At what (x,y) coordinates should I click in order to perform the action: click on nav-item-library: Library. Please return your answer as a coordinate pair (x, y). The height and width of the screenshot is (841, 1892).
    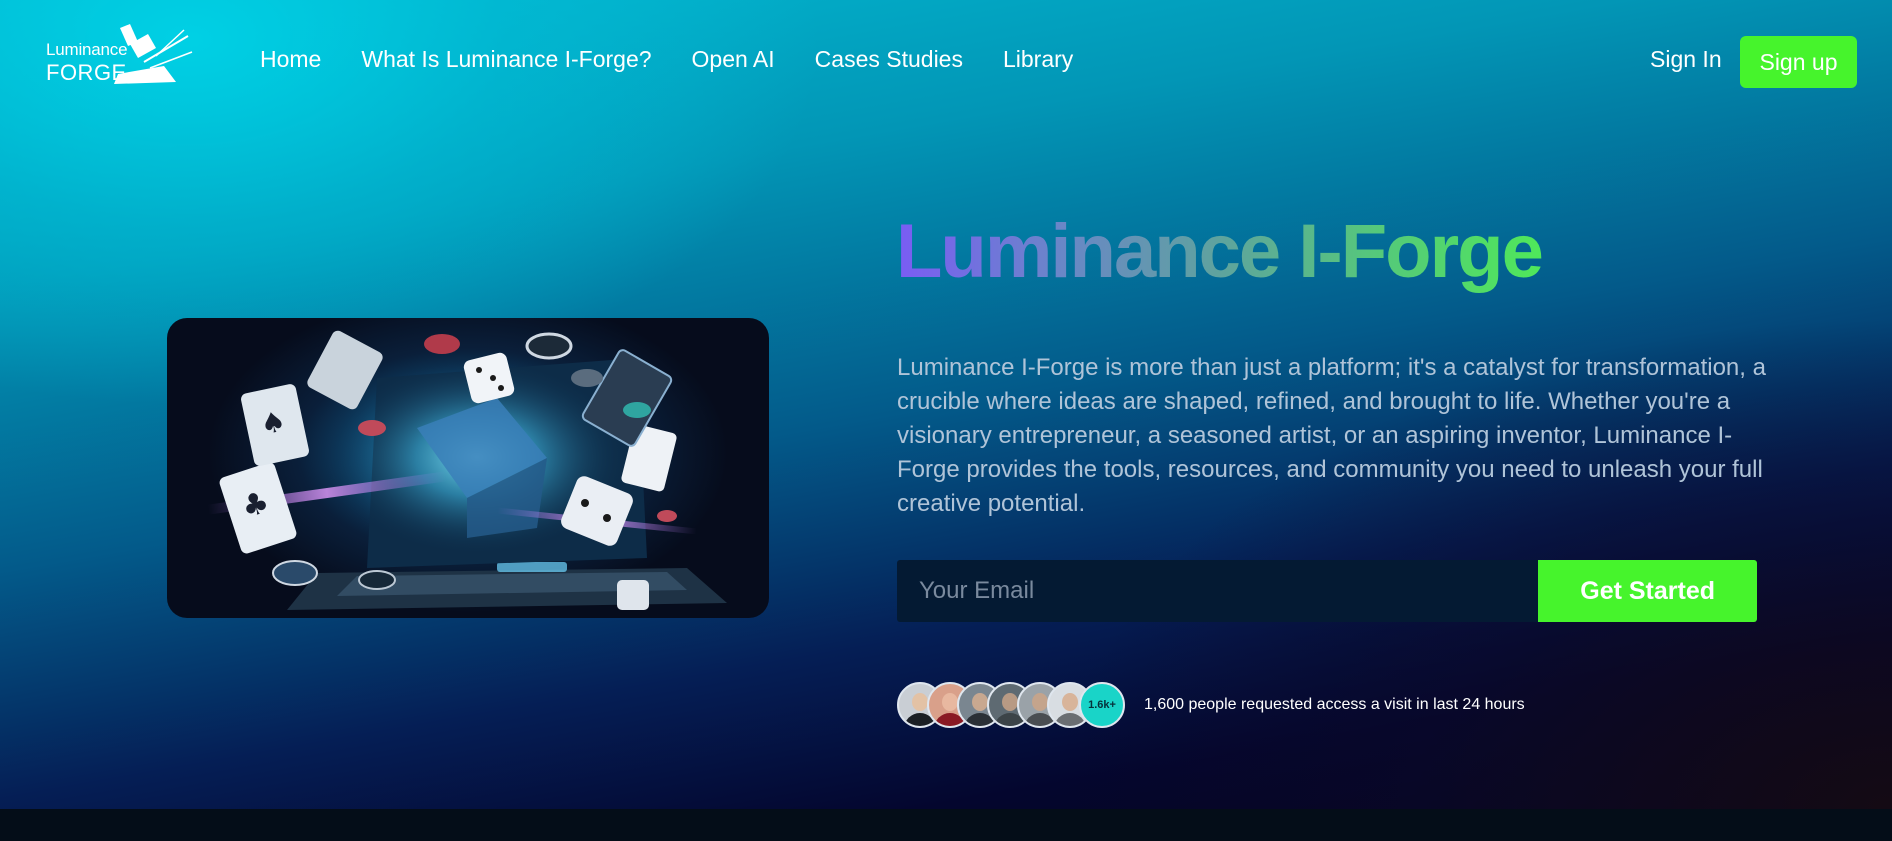
    Looking at the image, I should click on (1038, 59).